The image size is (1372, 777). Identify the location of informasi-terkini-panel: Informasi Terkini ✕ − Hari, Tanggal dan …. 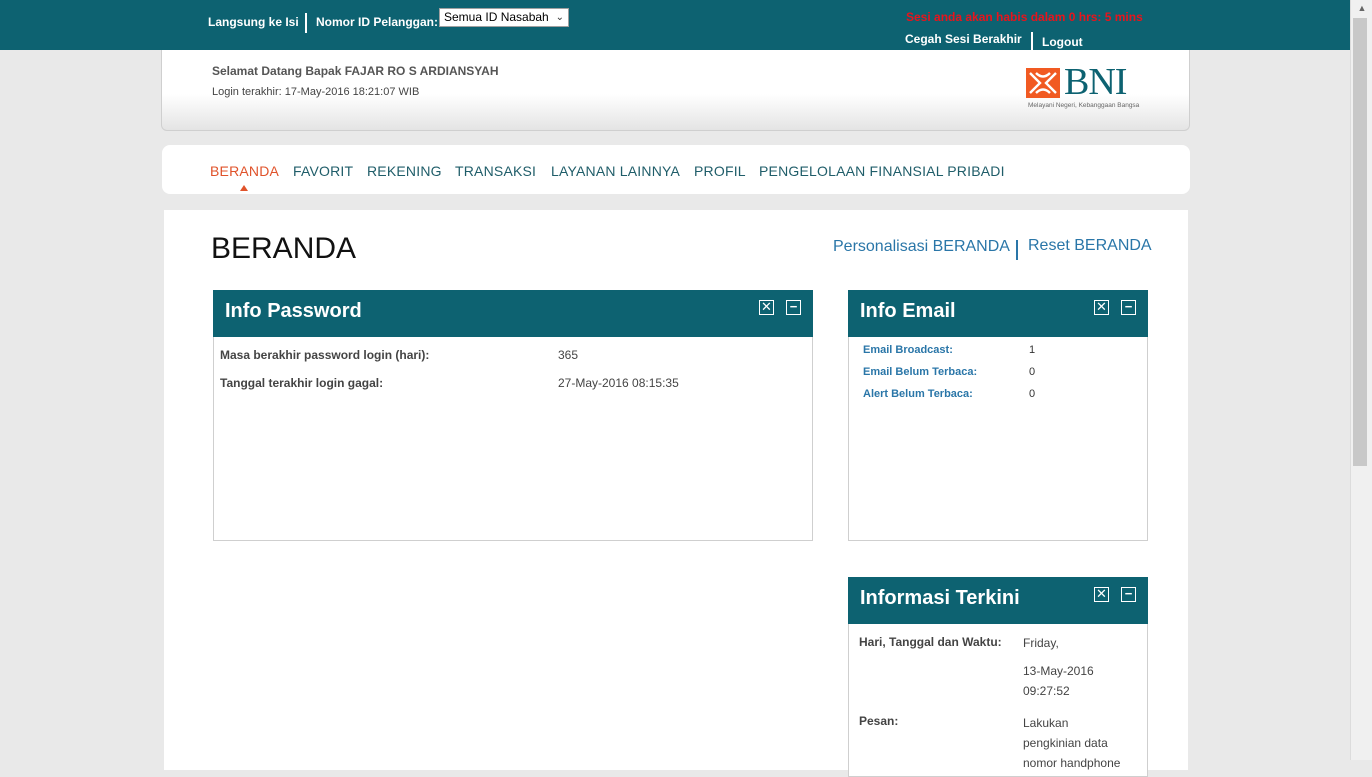
(998, 677).